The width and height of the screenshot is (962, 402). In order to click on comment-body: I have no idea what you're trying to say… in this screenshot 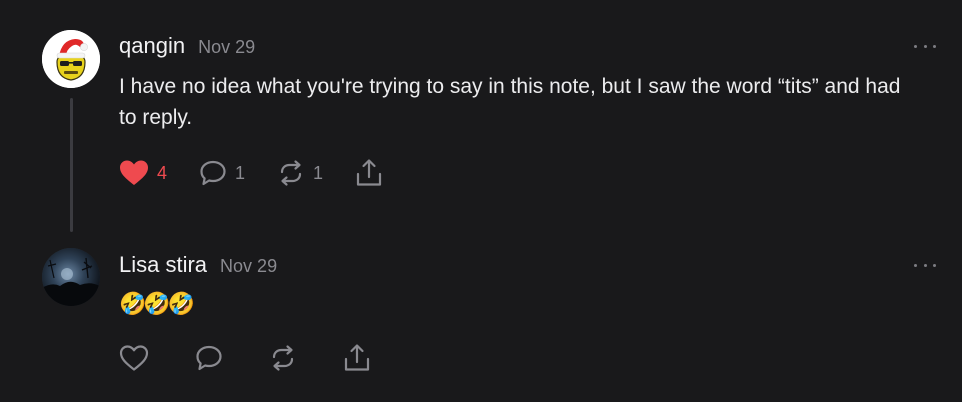, I will do `click(510, 102)`.